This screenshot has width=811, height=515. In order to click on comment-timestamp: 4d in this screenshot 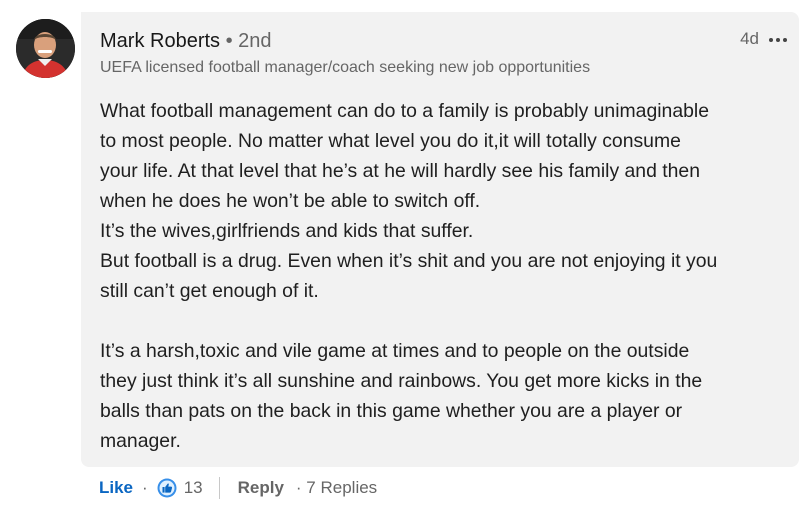, I will do `click(749, 38)`.